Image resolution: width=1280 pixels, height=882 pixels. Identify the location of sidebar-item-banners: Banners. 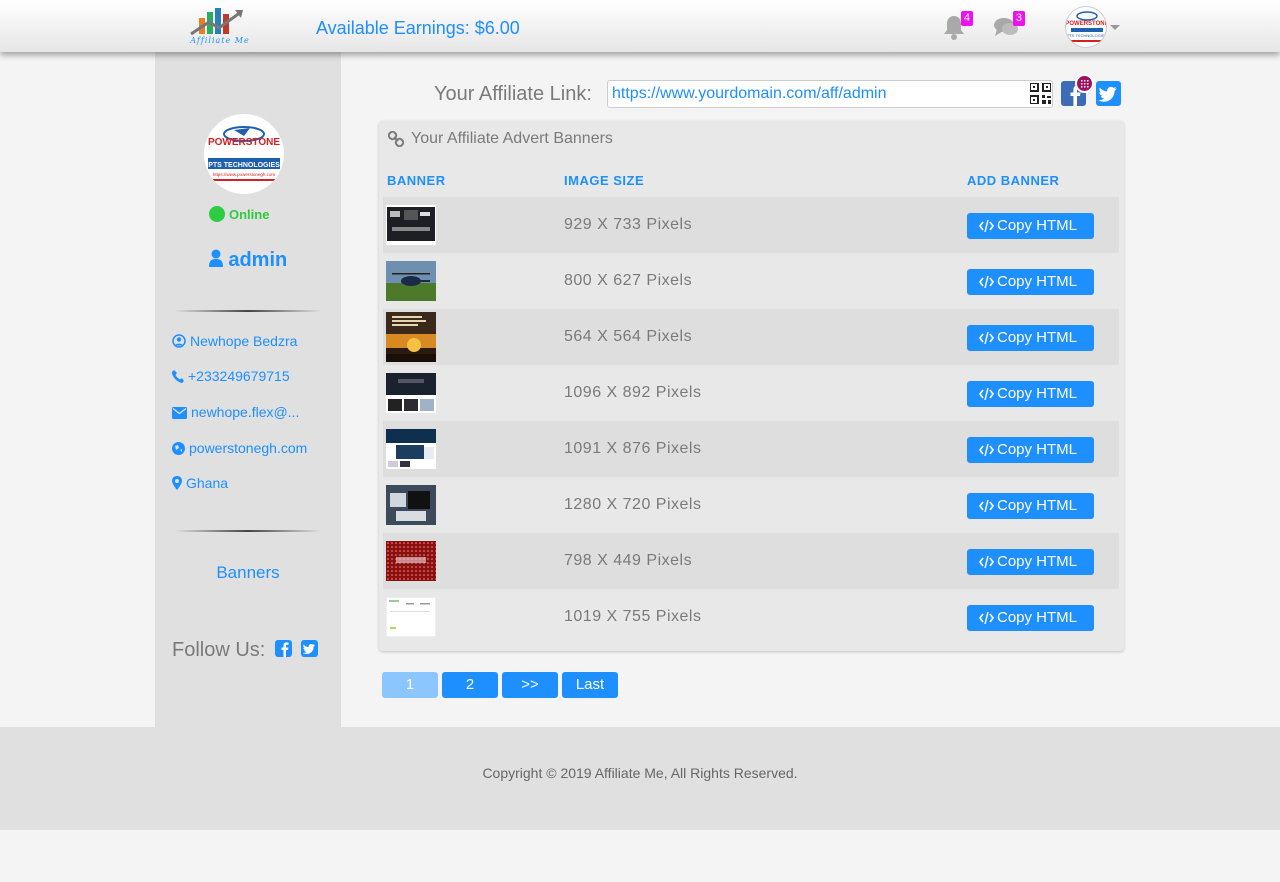
(248, 573).